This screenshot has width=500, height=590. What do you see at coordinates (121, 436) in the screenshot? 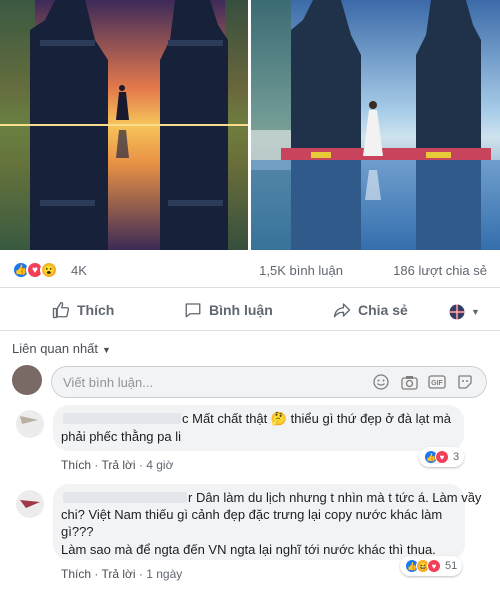
I see `comment-text-line: phải phếc thằng pa li` at bounding box center [121, 436].